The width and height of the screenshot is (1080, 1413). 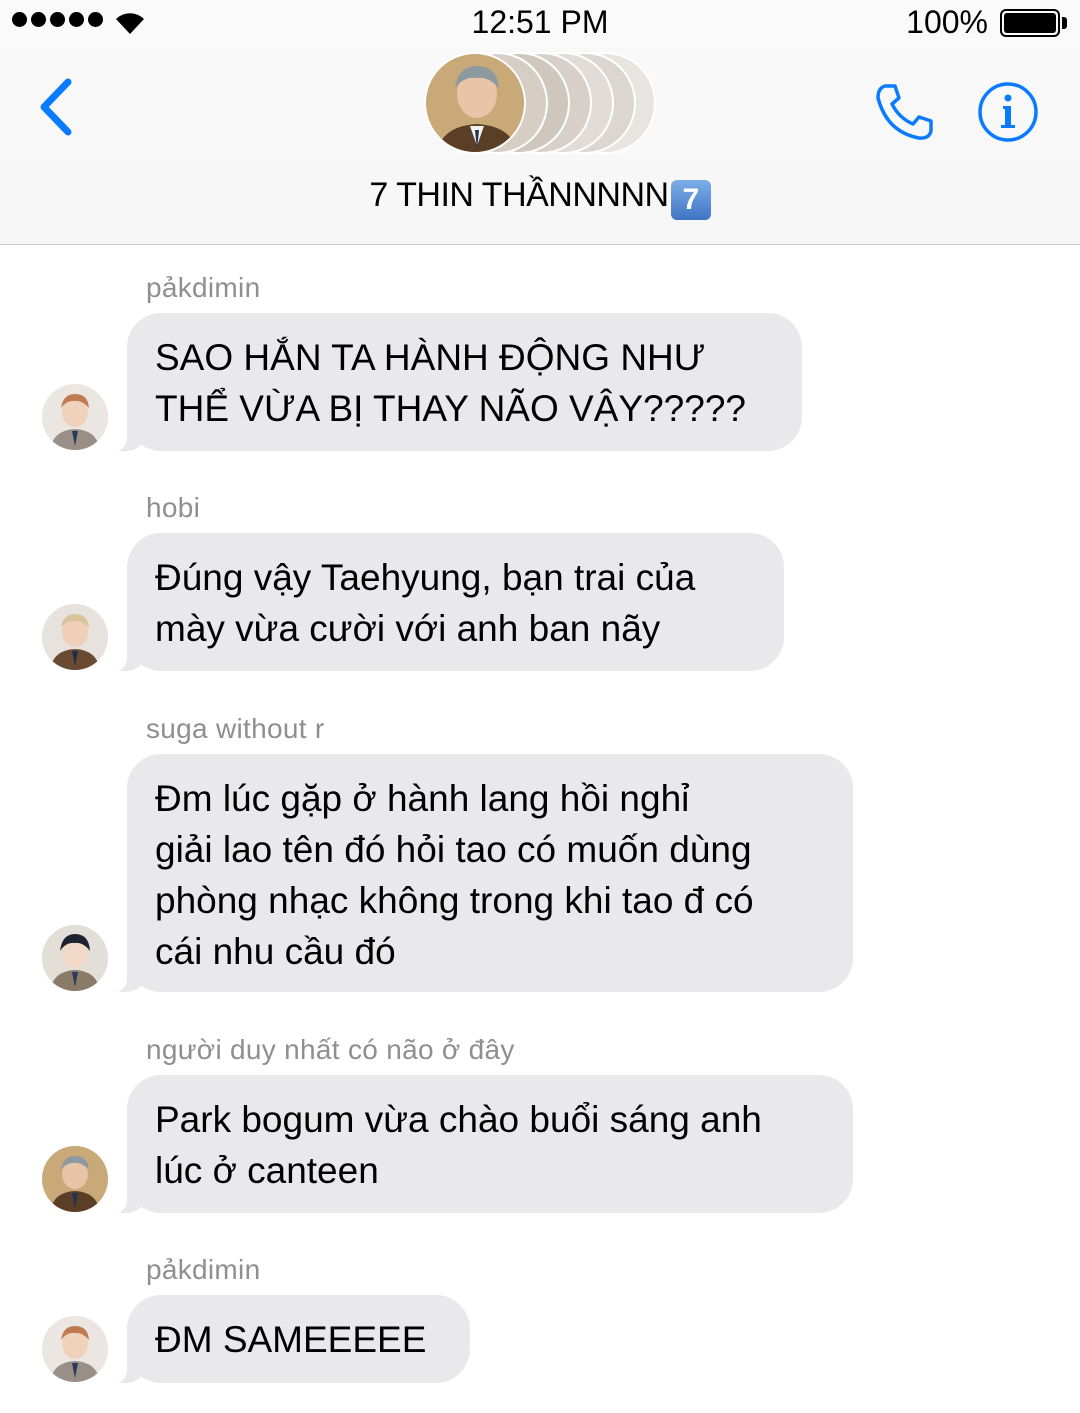 What do you see at coordinates (475, 103) in the screenshot?
I see `group-photo-avatar` at bounding box center [475, 103].